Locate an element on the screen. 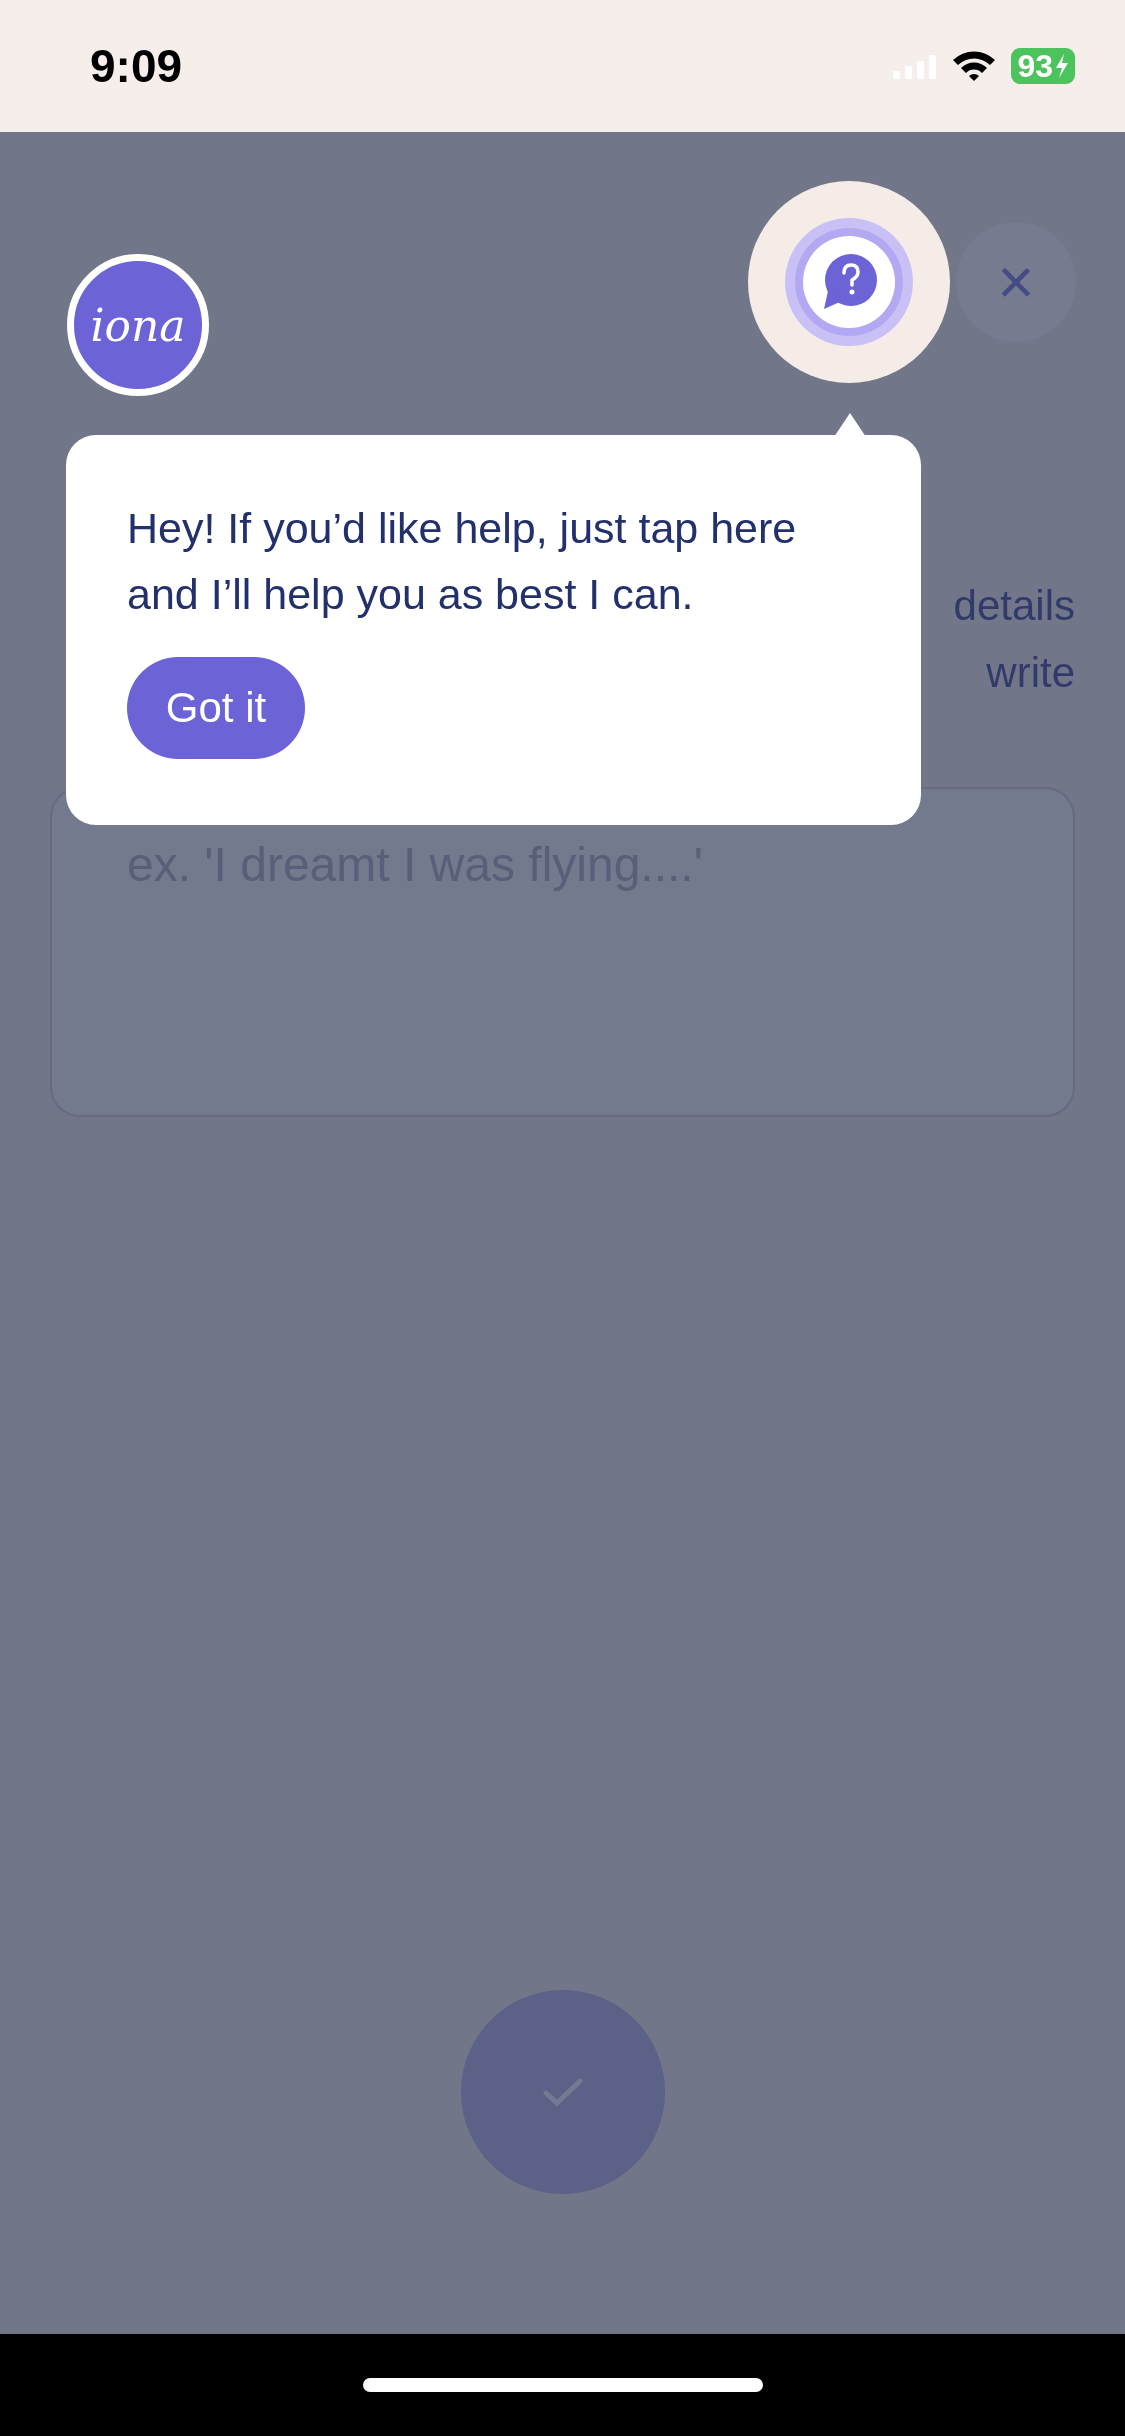 The image size is (1125, 2436). wifi-icon is located at coordinates (974, 66).